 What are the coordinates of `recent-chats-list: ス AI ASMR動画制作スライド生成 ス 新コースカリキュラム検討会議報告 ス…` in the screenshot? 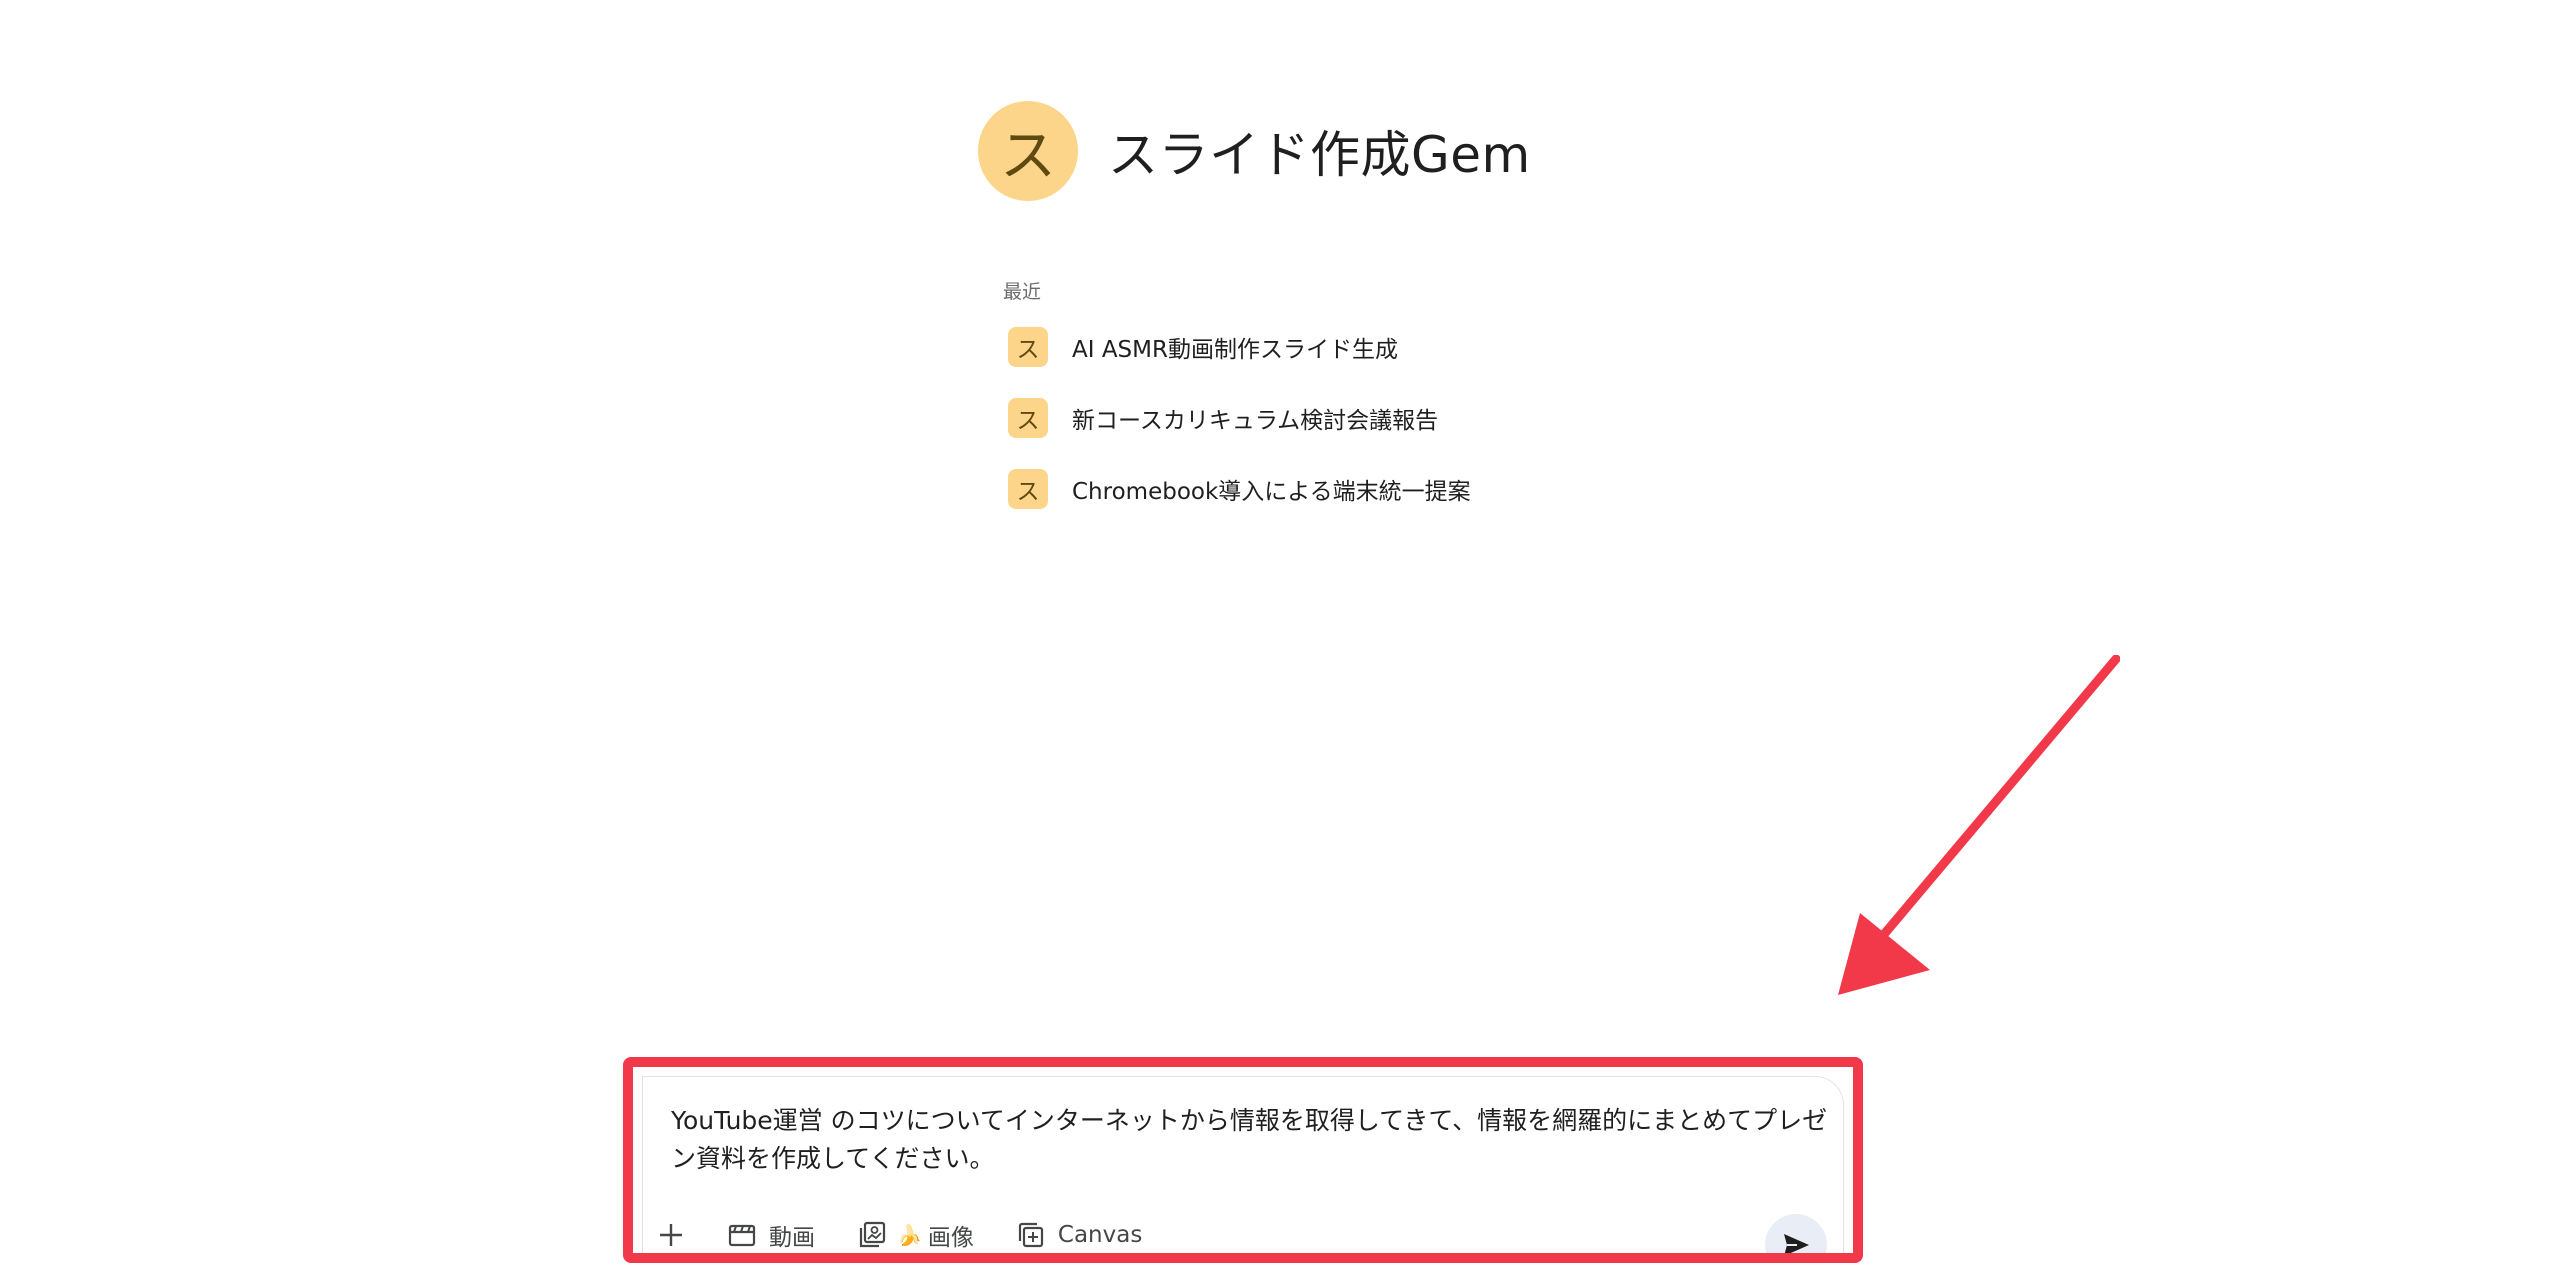 It's located at (1308, 433).